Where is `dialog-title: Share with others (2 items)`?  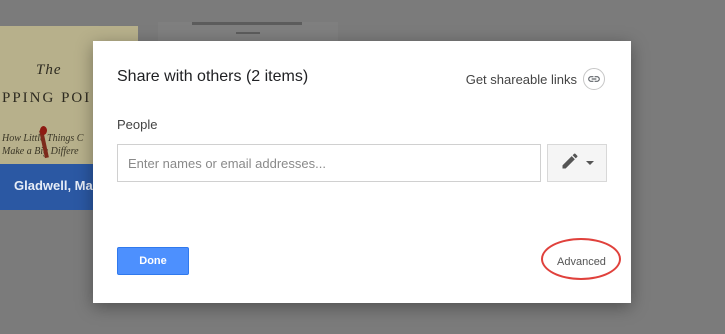
dialog-title: Share with others (2 items) is located at coordinates (213, 76).